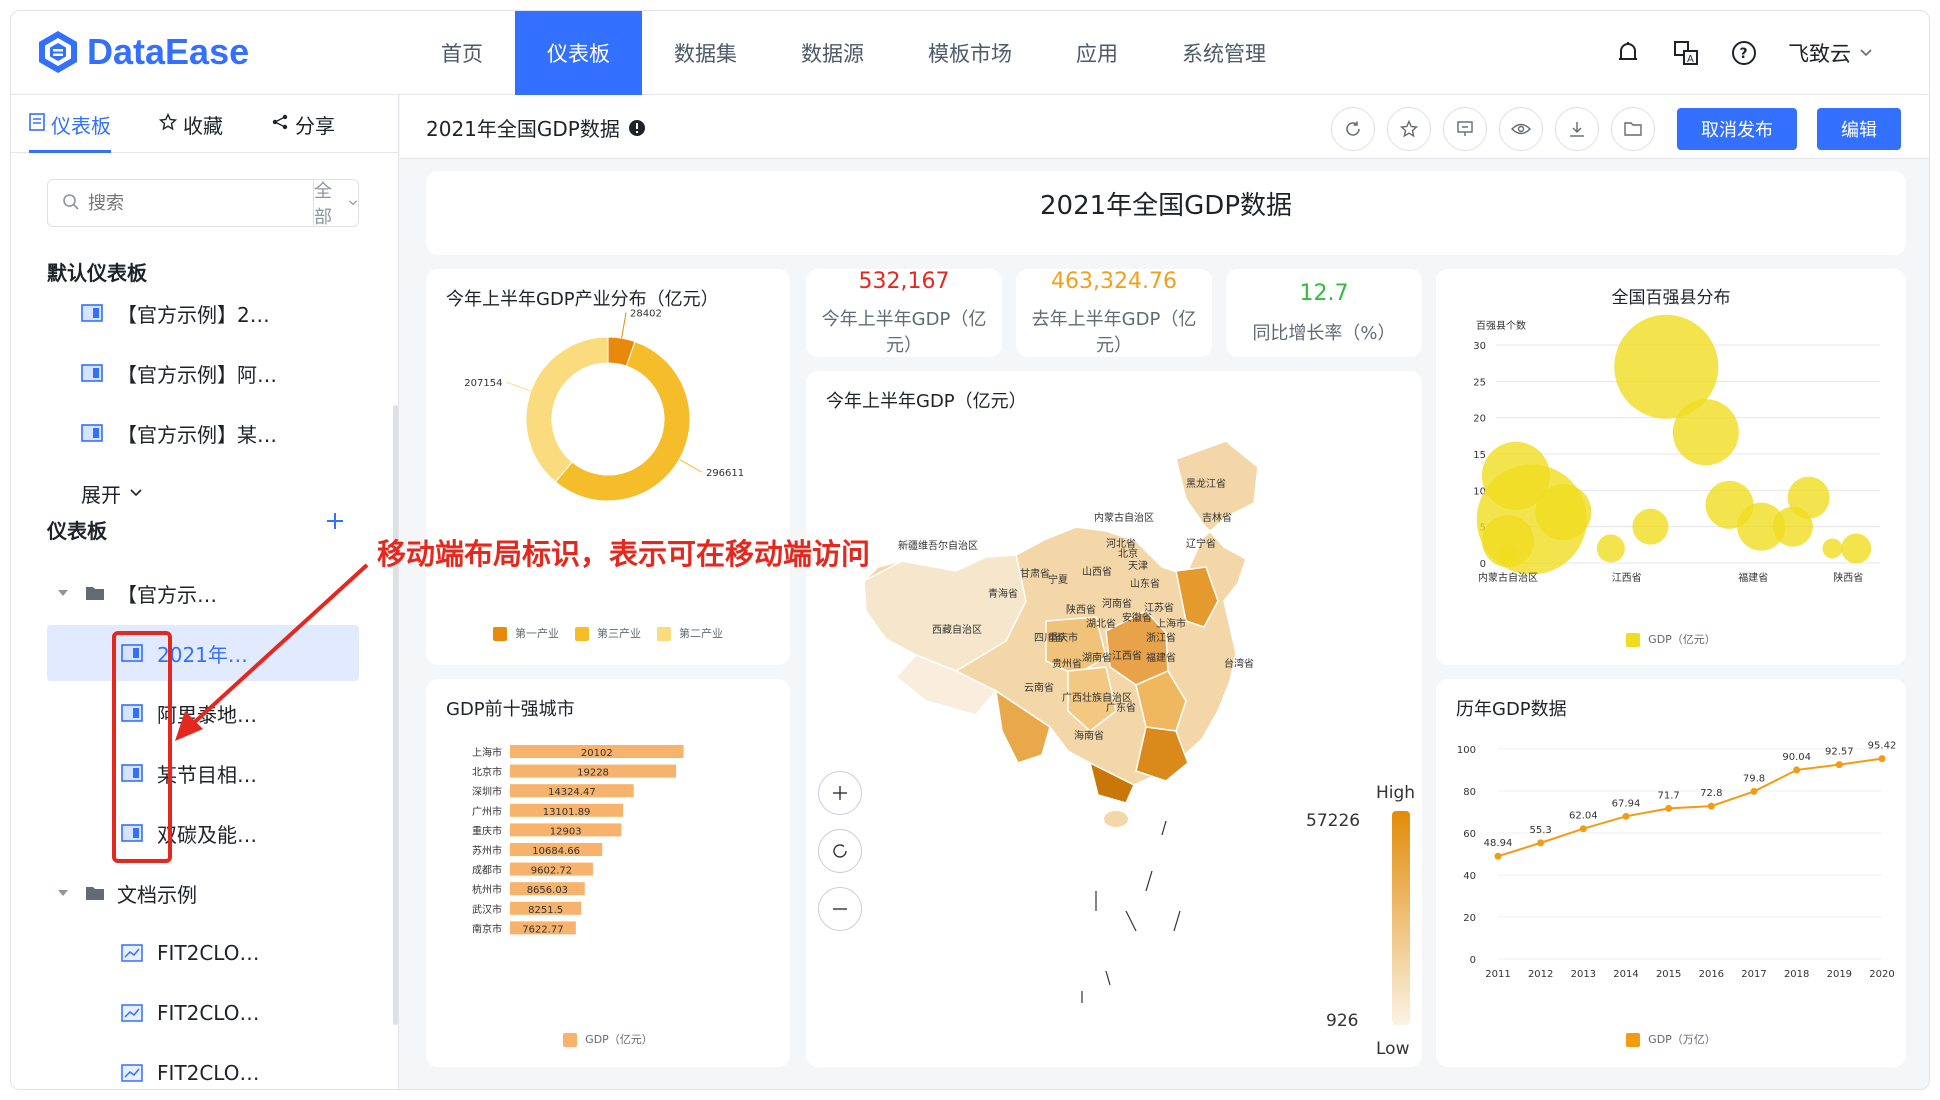 The height and width of the screenshot is (1100, 1940). I want to click on tab-favorites: 收藏, so click(190, 124).